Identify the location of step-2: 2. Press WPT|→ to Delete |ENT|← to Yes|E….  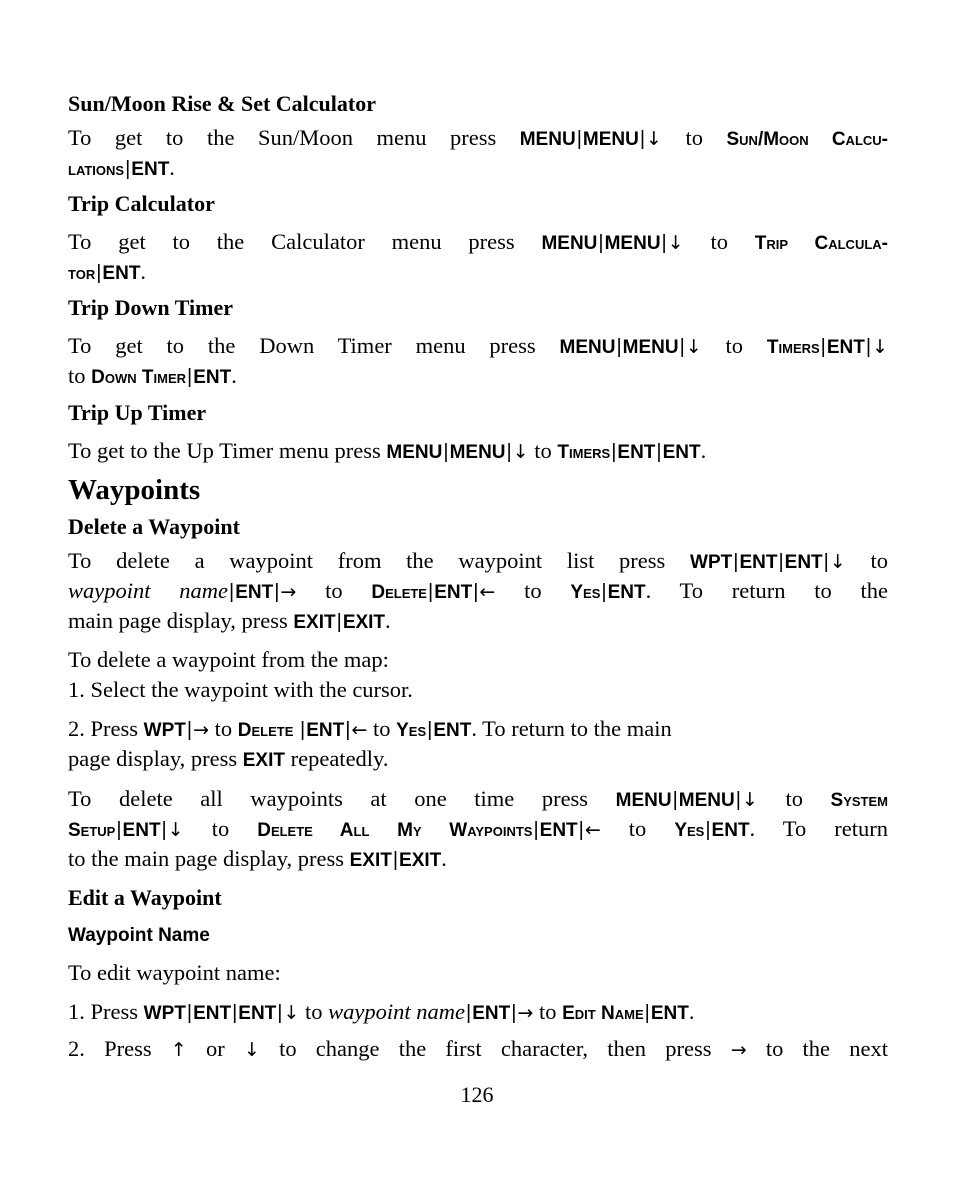
(370, 743).